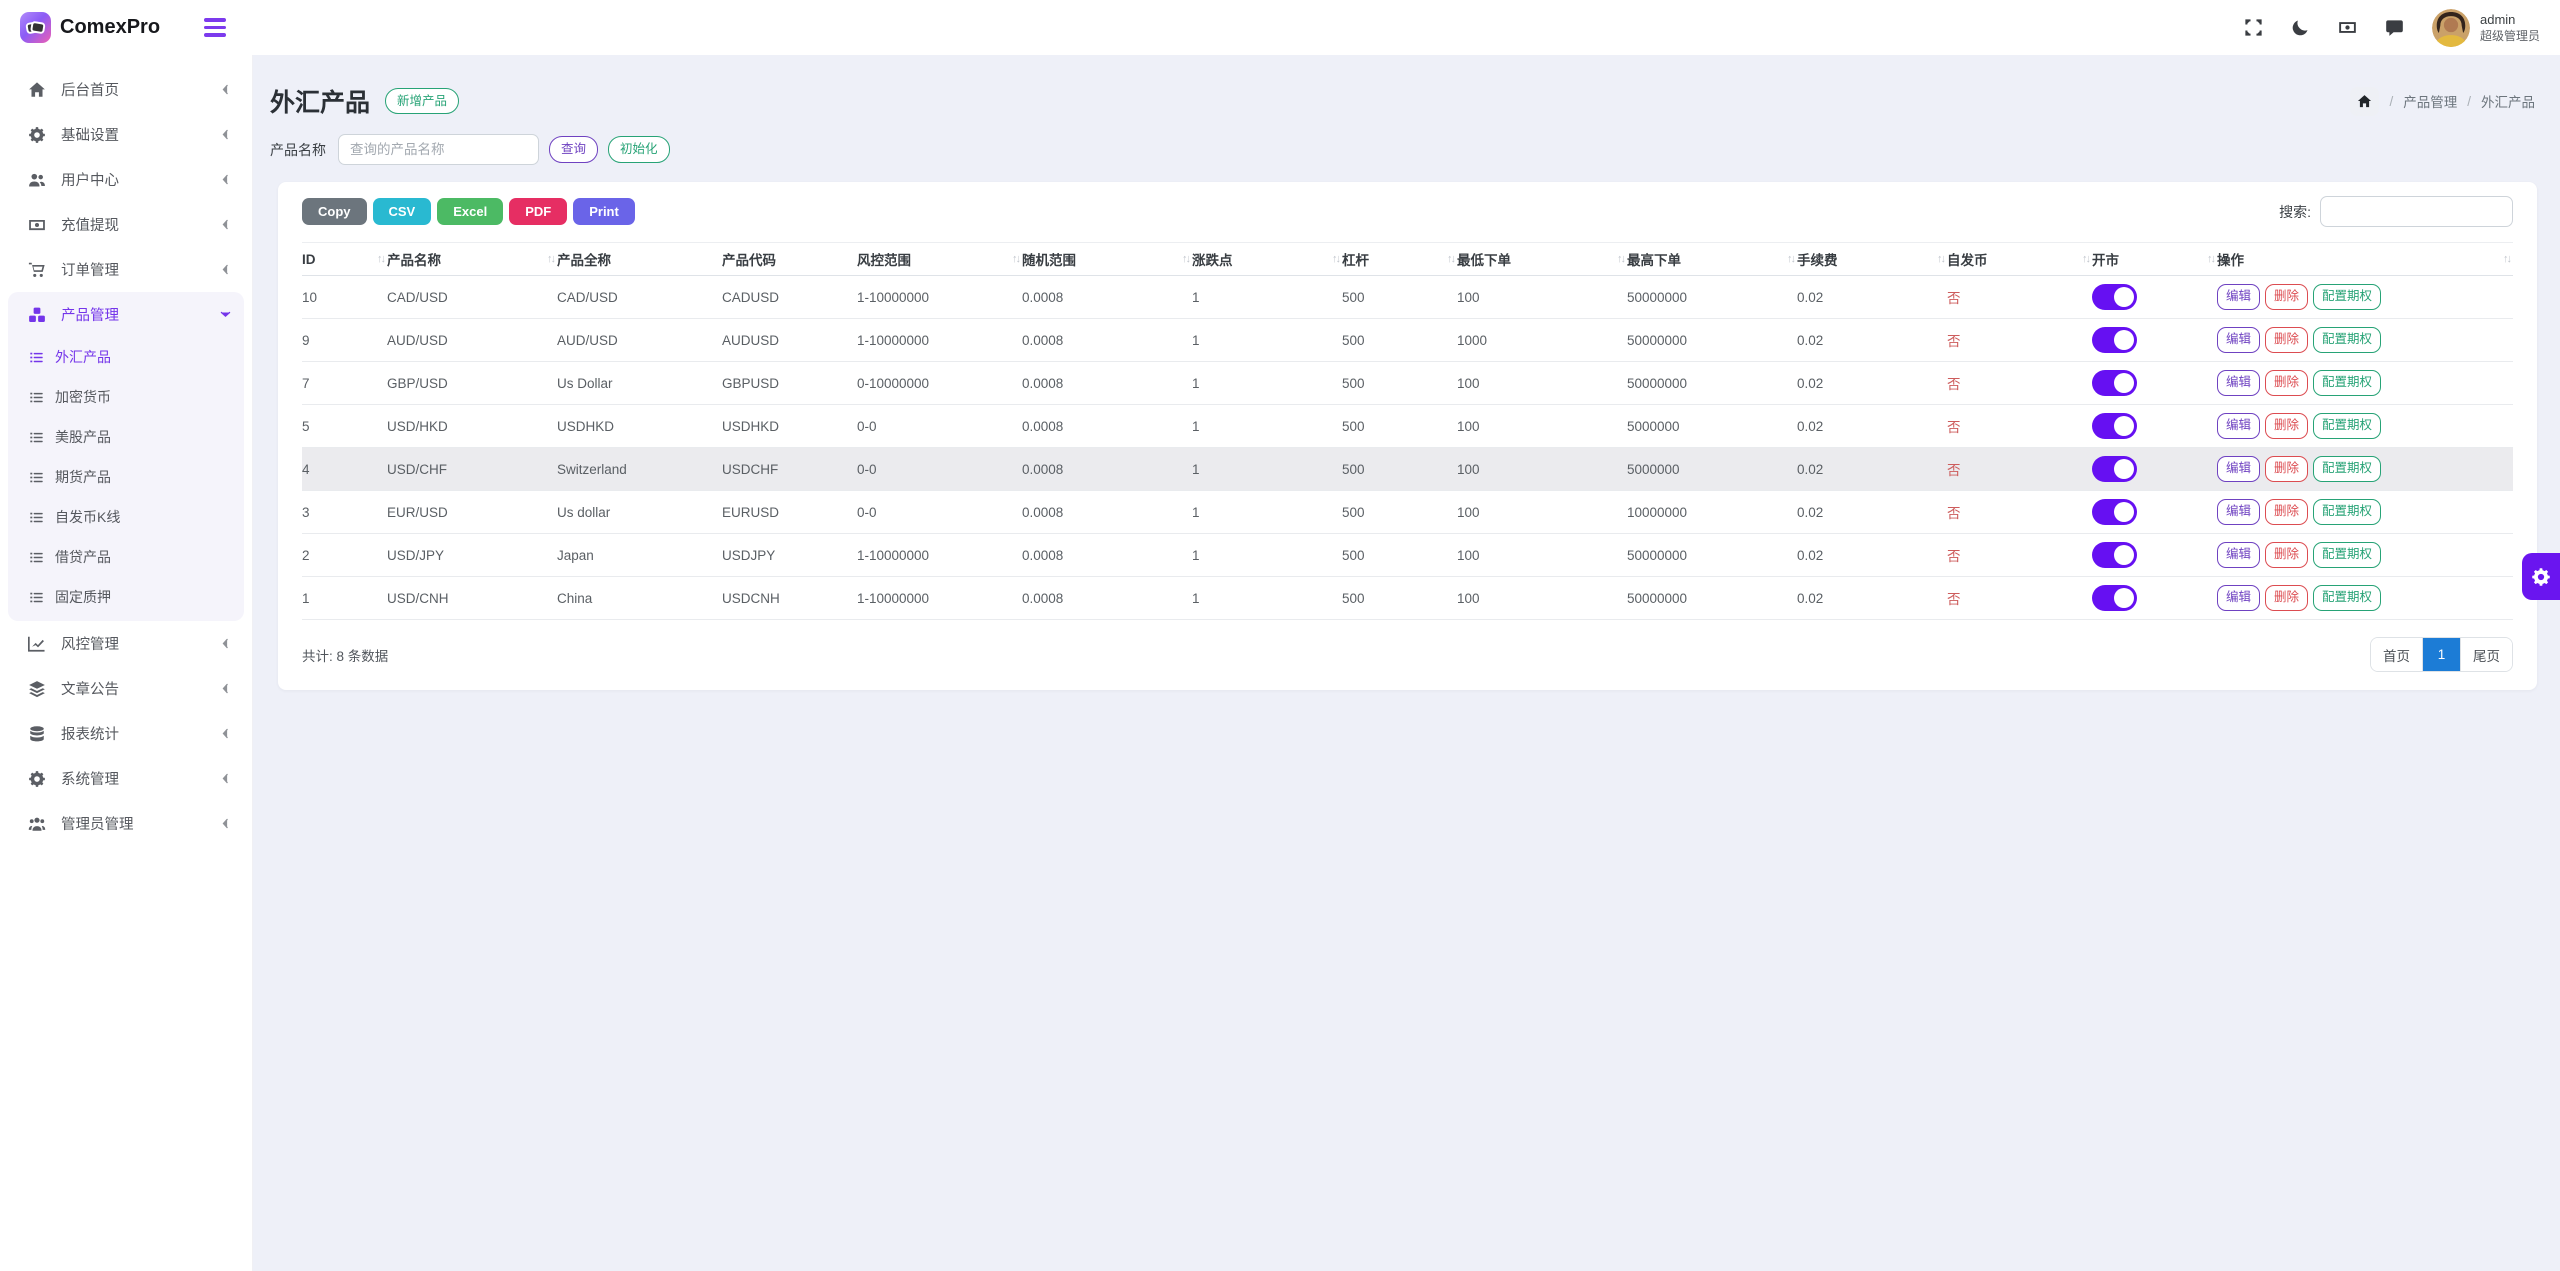 The width and height of the screenshot is (2560, 1271). I want to click on column-header: 产品名称 ↑↓, so click(472, 259).